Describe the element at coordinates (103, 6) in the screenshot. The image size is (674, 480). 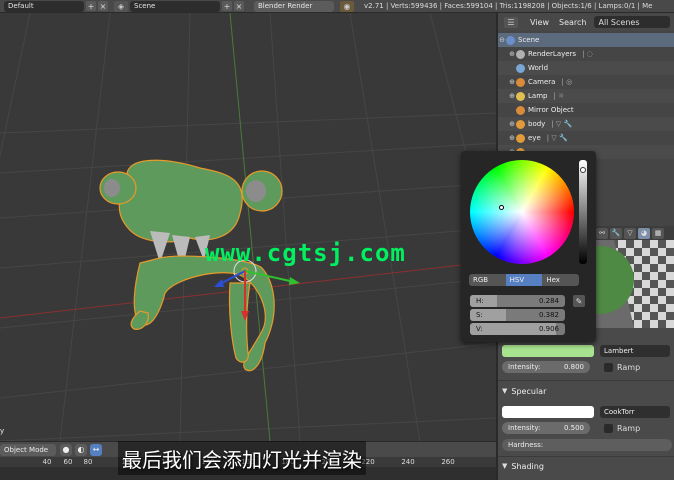
I see `close-layout-icon: ×` at that location.